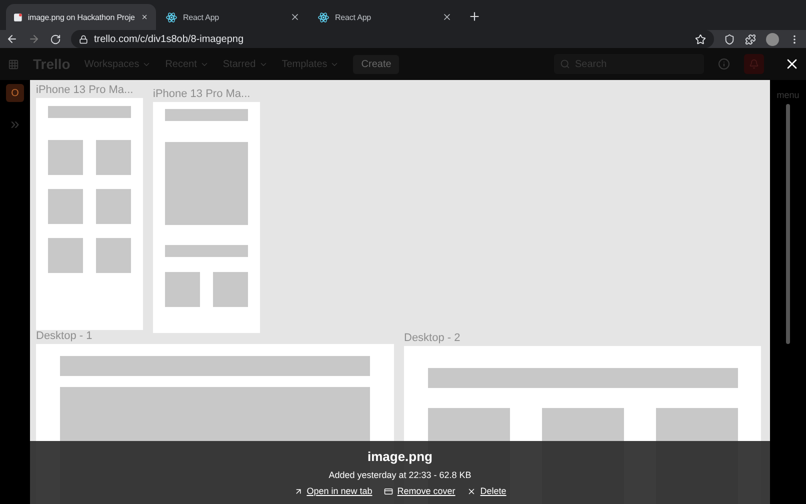 The height and width of the screenshot is (504, 806). Describe the element at coordinates (376, 64) in the screenshot. I see `create-button: Create` at that location.